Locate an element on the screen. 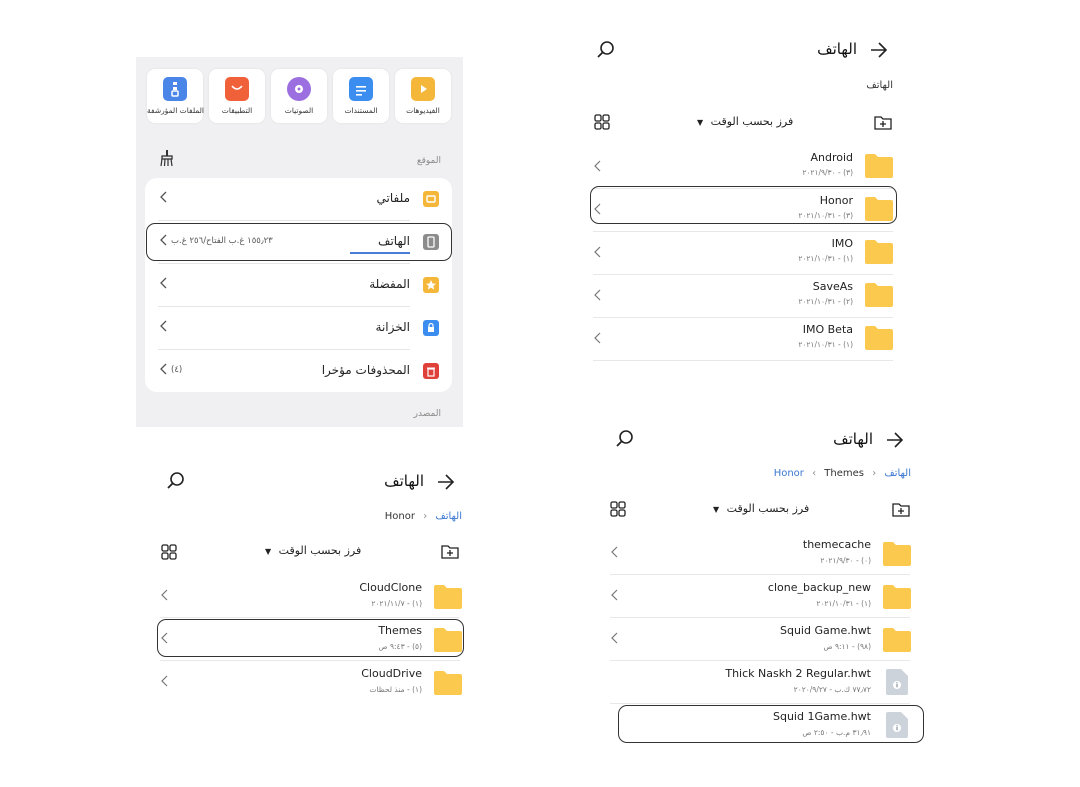  category-label: التطبيقات is located at coordinates (237, 110).